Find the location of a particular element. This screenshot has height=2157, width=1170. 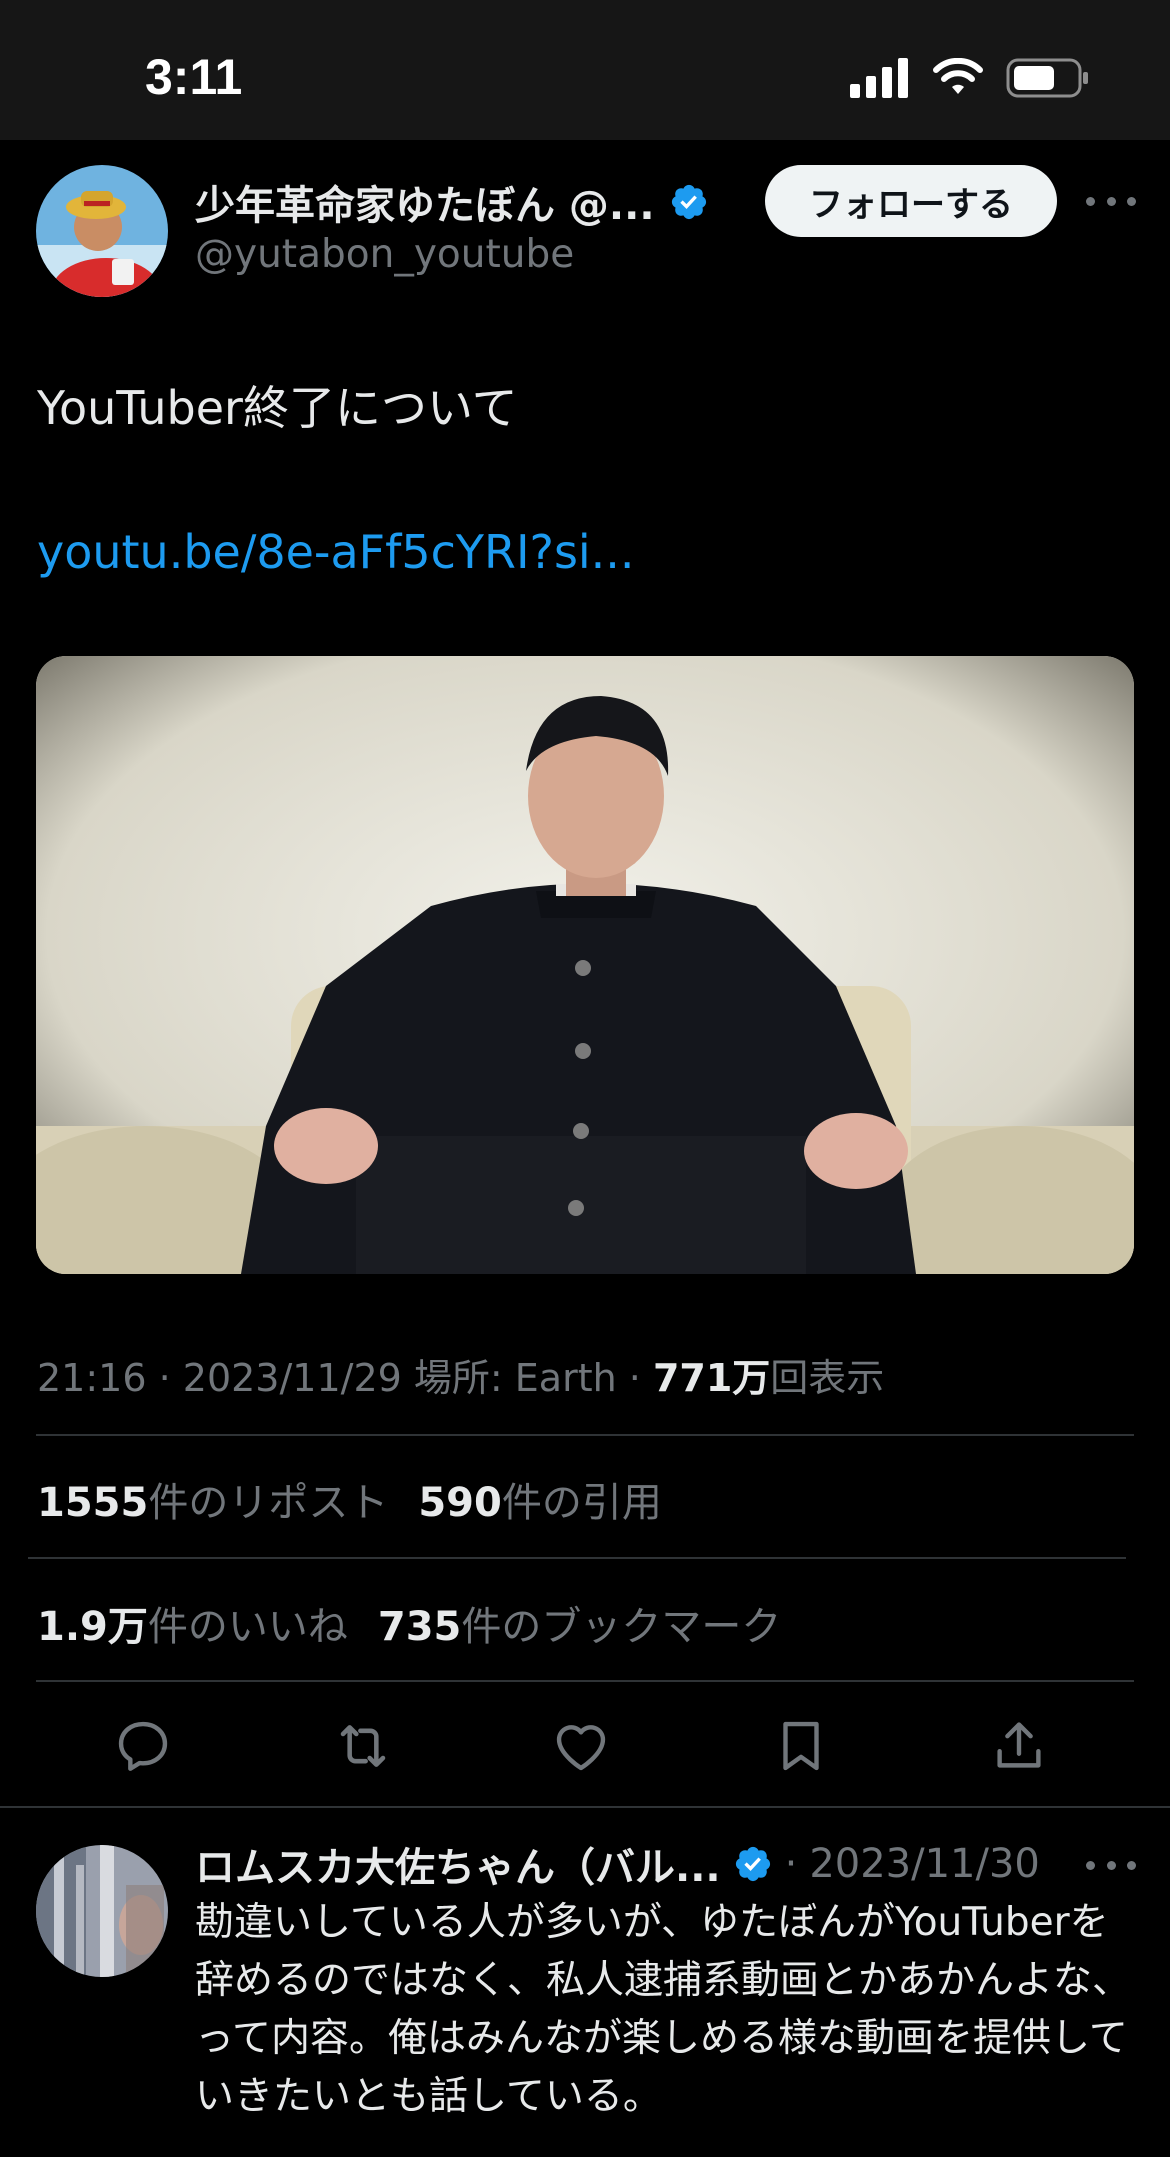

reposts-count: 1555 is located at coordinates (93, 1503).